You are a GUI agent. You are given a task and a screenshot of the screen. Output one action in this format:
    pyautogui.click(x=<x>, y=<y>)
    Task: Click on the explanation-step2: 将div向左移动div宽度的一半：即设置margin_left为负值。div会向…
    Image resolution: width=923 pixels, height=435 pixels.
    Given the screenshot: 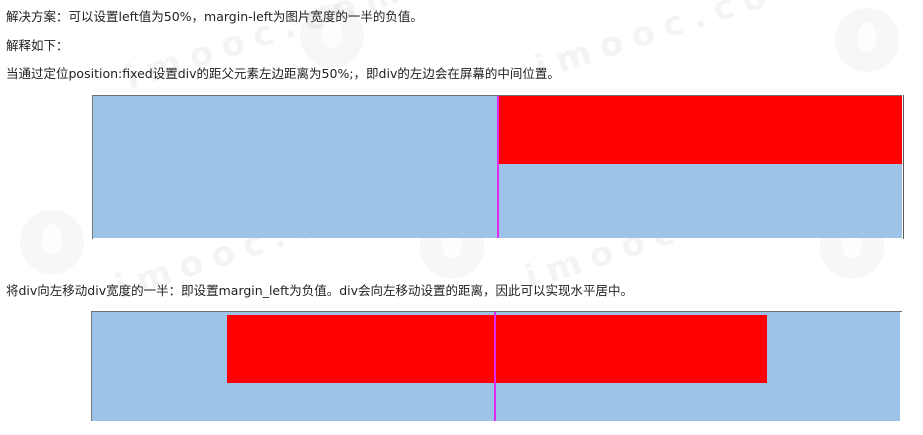 What is the action you would take?
    pyautogui.click(x=319, y=290)
    